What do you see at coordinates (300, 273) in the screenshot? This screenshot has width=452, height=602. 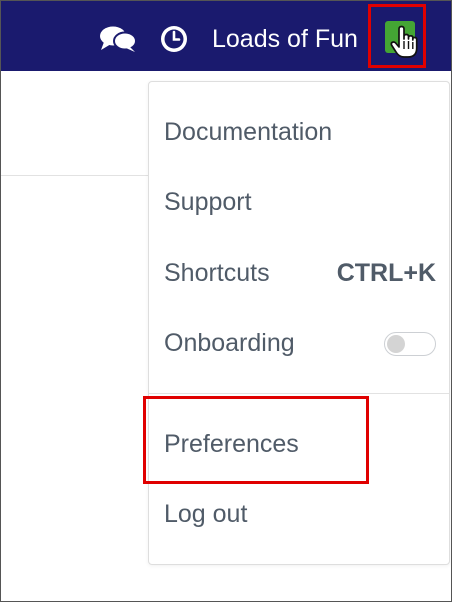 I see `menu-item-shortcuts: Shortcuts CTRL+K` at bounding box center [300, 273].